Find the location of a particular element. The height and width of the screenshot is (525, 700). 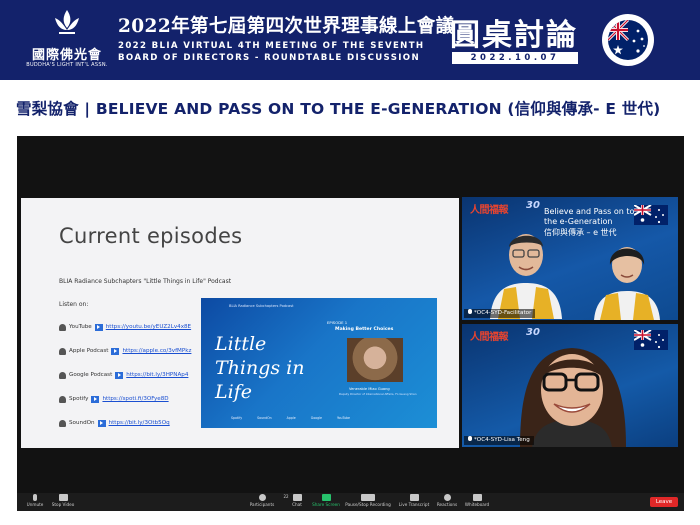

event-date: 2022.10.07 is located at coordinates (515, 58).